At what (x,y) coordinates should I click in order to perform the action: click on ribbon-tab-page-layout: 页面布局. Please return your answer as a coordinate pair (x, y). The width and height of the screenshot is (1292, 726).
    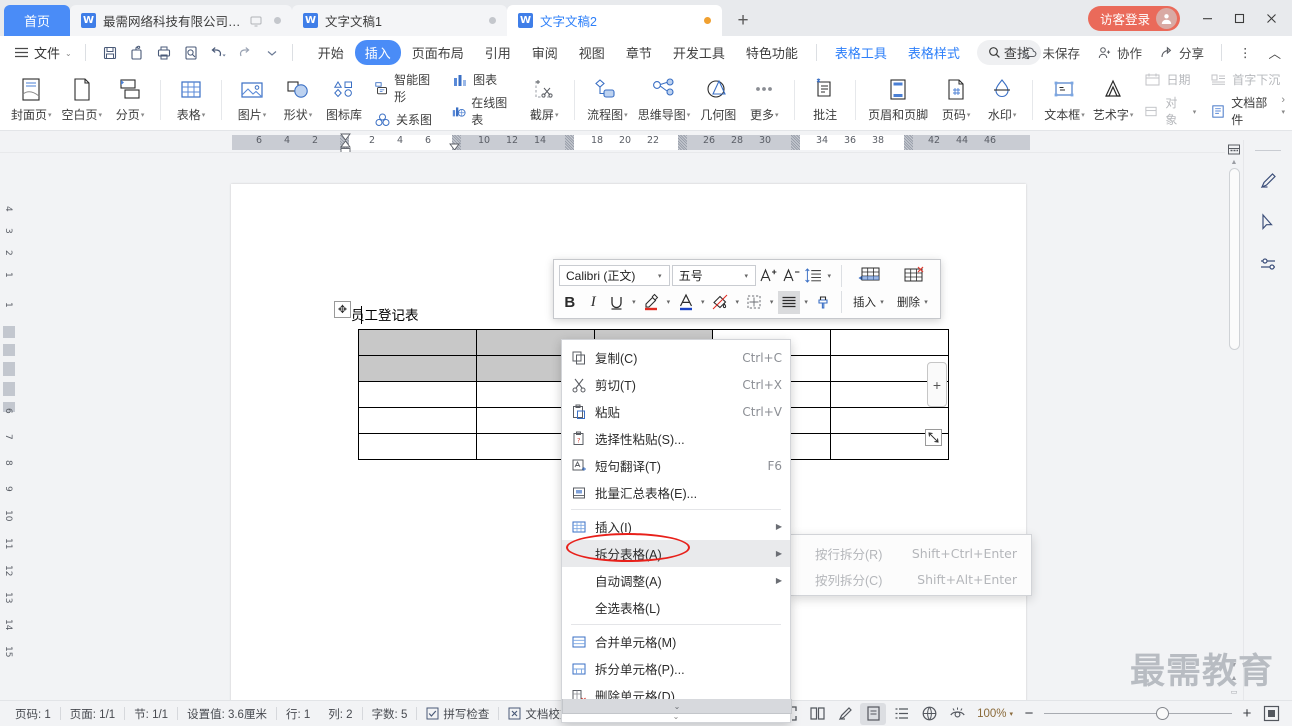
    Looking at the image, I should click on (438, 52).